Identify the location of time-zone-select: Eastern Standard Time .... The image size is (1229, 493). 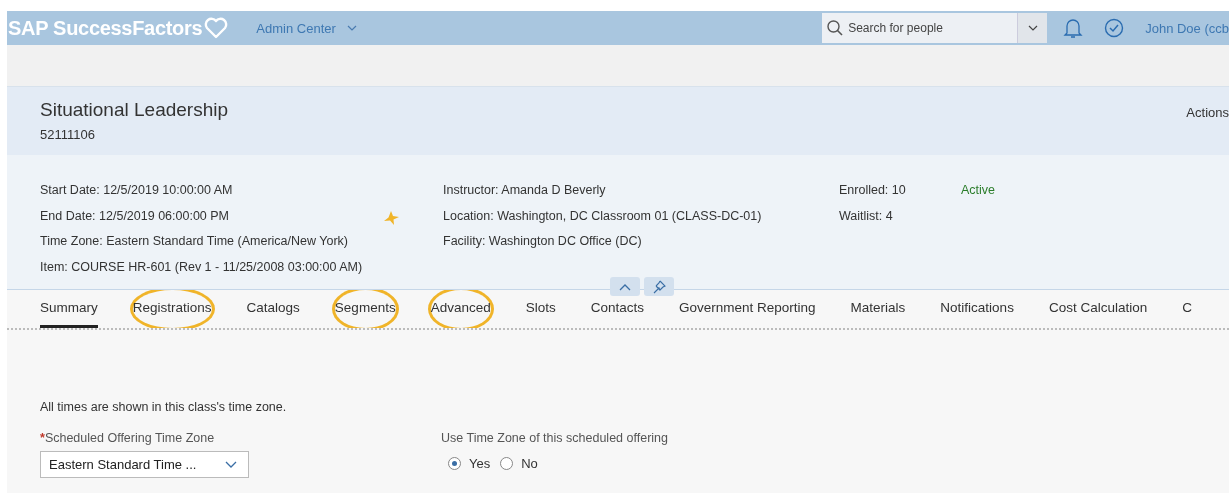
(144, 464).